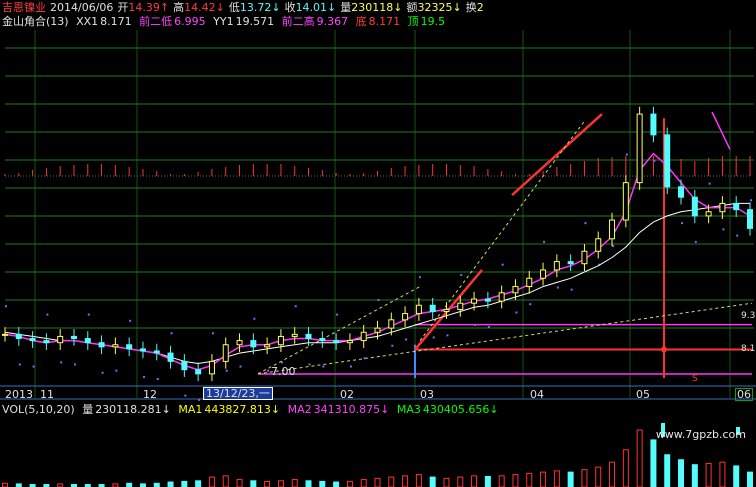 The image size is (756, 487). Describe the element at coordinates (190, 21) in the screenshot. I see `prev2-low-value: 6.995` at that location.